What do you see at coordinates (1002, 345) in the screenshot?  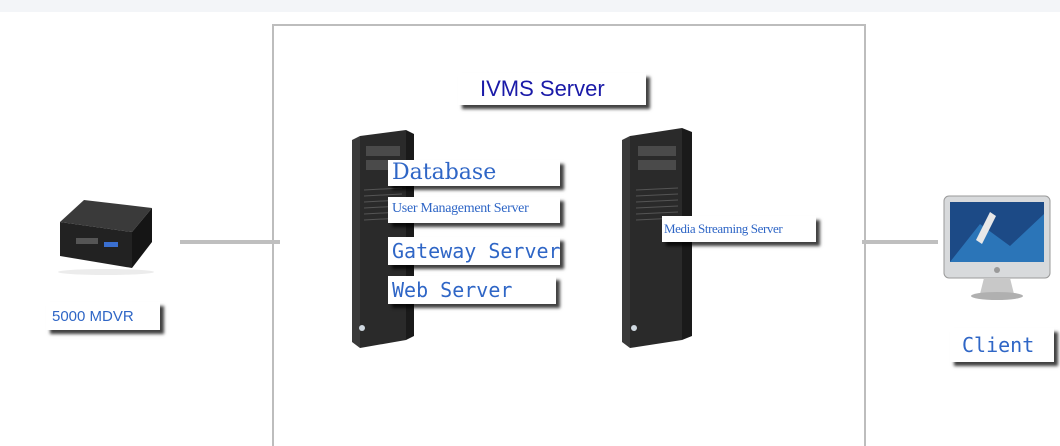 I see `client-label: Client` at bounding box center [1002, 345].